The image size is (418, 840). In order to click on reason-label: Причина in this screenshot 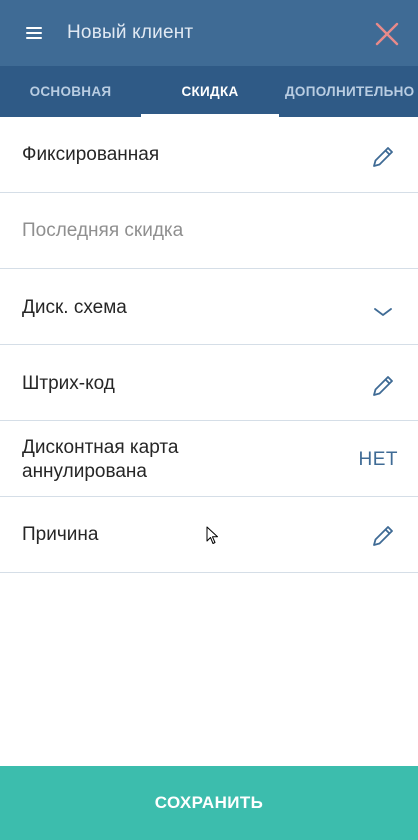, I will do `click(60, 534)`.